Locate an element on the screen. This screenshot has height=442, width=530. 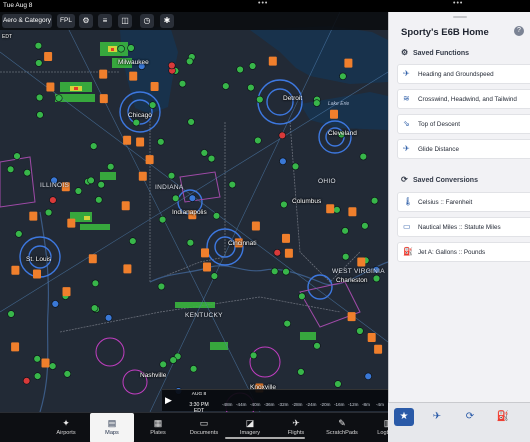
e6b-item-wind: ≋ Crosswind, Headwind, and Tailwind is located at coordinates (463, 99).